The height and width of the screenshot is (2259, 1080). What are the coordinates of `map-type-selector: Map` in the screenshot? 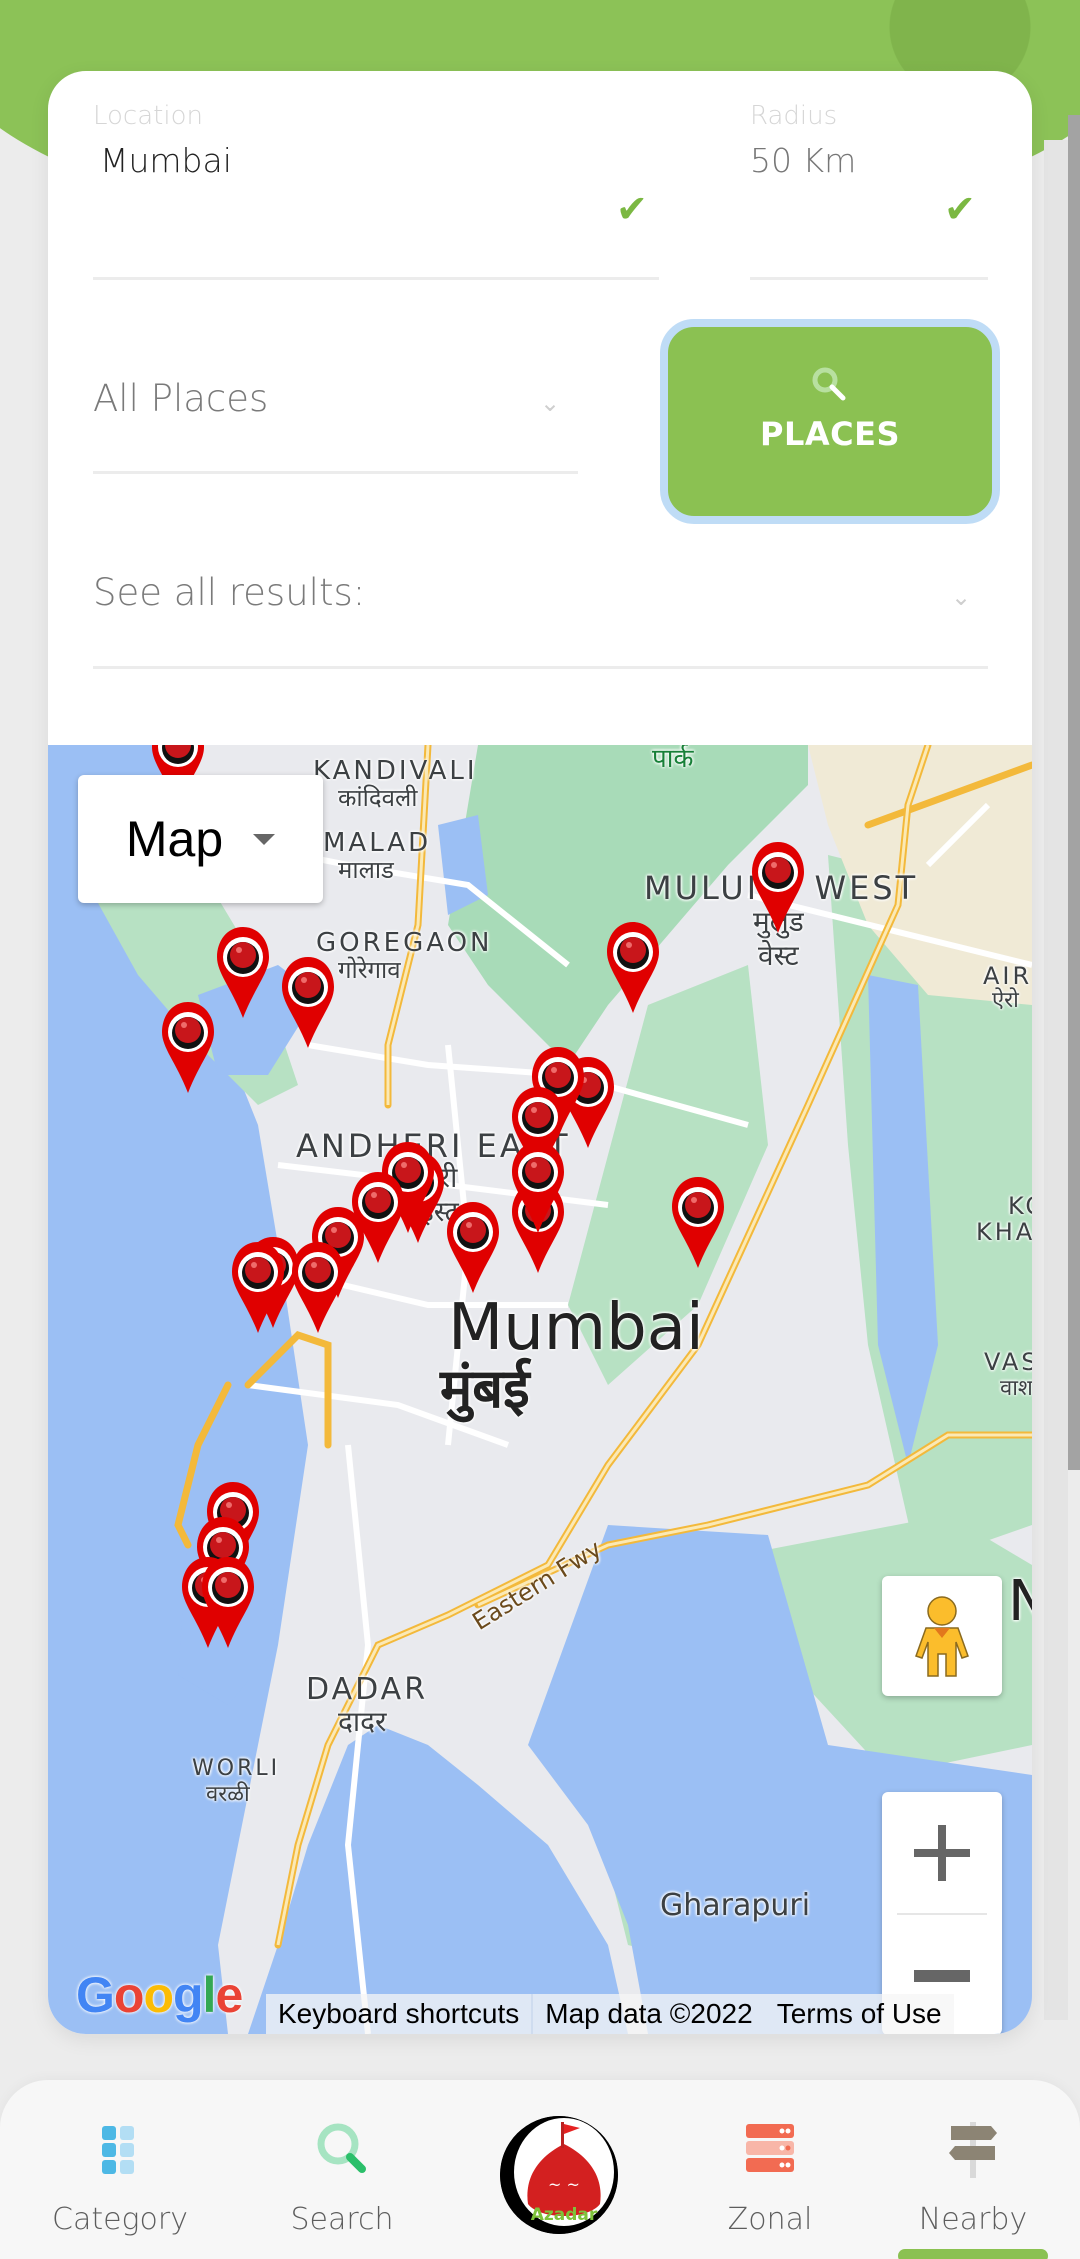 It's located at (200, 839).